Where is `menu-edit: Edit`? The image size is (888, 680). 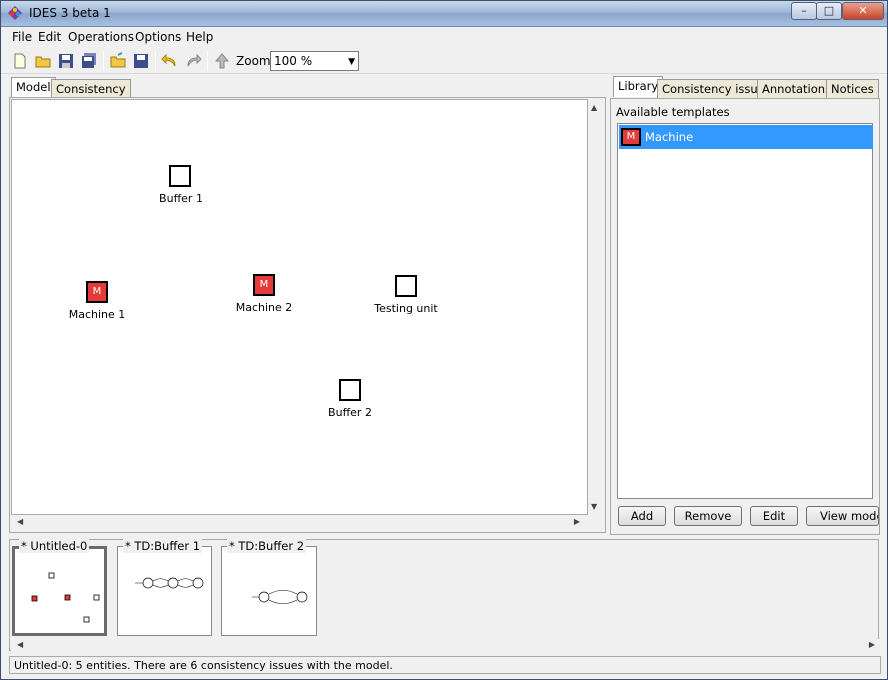 menu-edit: Edit is located at coordinates (49, 37).